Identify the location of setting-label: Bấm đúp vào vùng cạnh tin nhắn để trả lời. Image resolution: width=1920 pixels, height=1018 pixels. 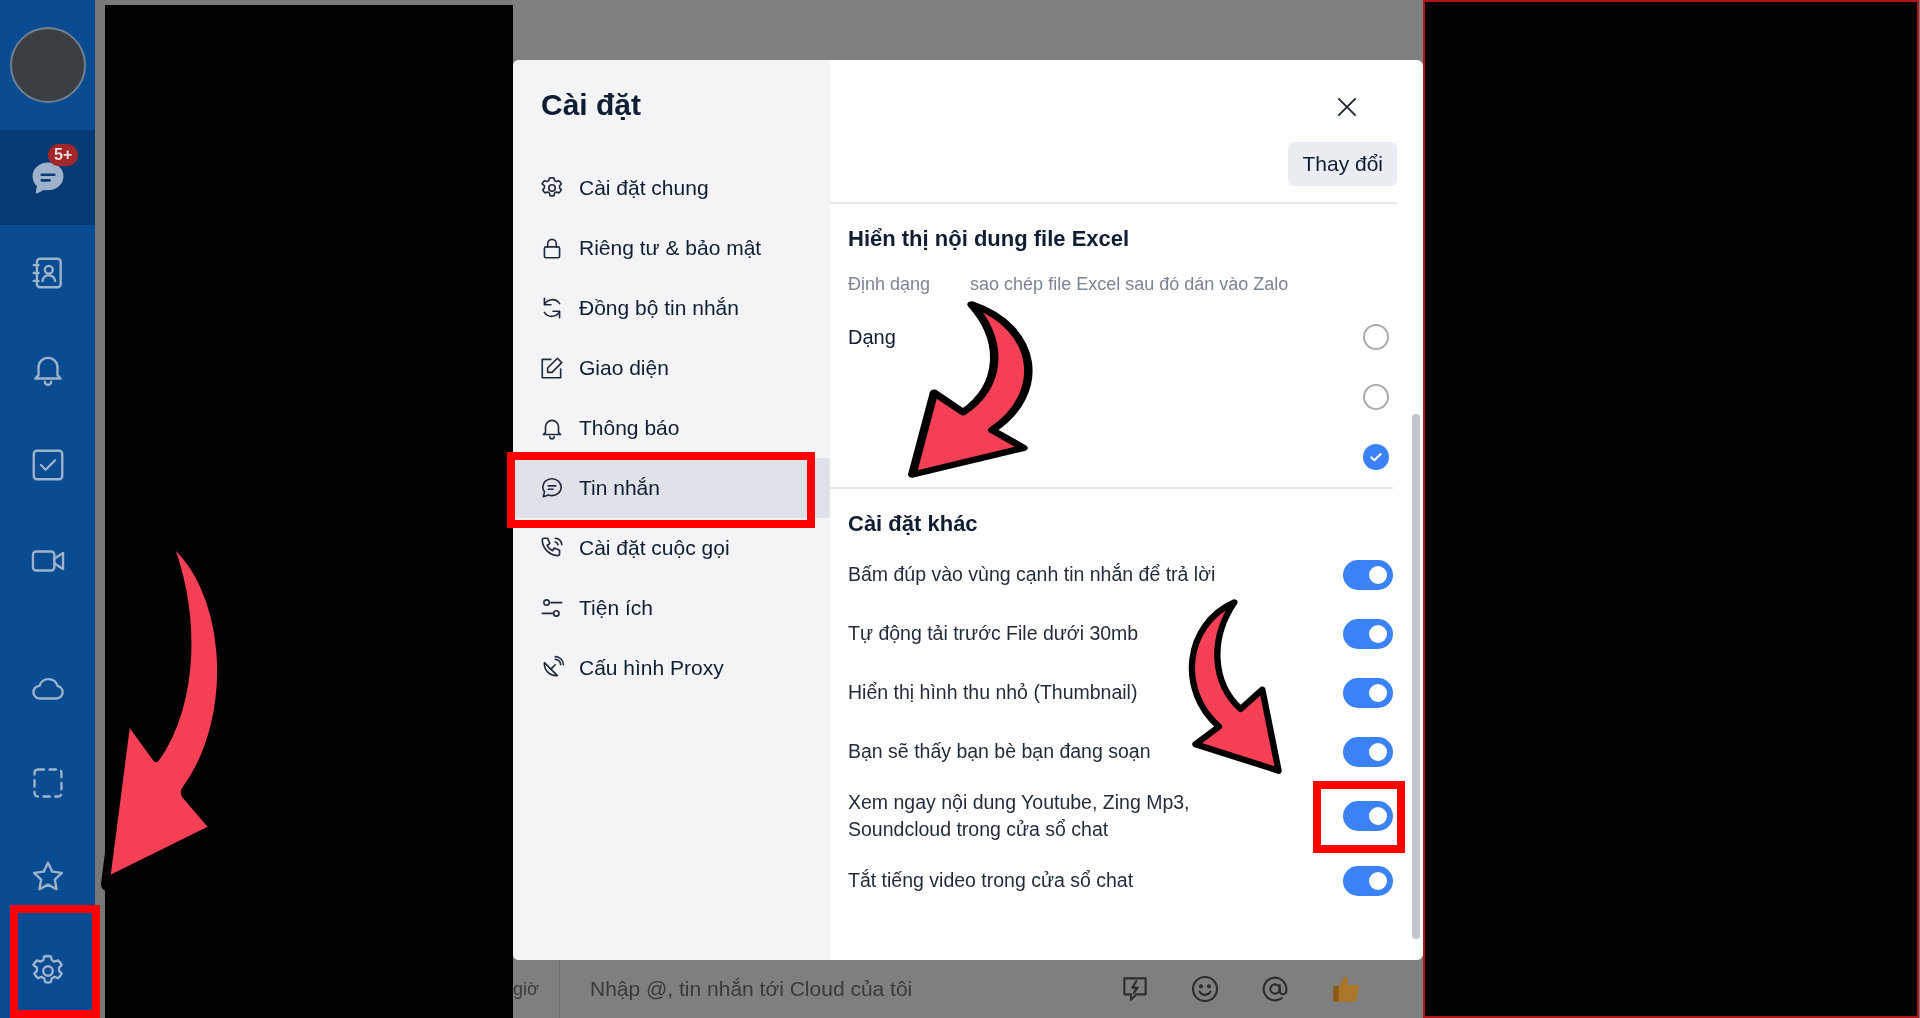
(1032, 574).